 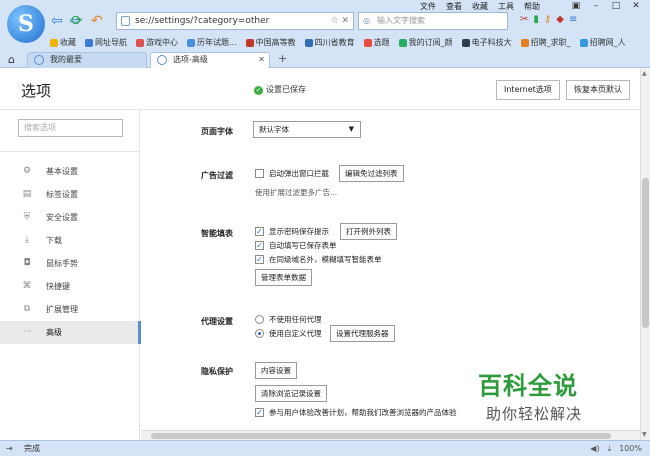 What do you see at coordinates (217, 321) in the screenshot?
I see `proxy-label: 代理设置` at bounding box center [217, 321].